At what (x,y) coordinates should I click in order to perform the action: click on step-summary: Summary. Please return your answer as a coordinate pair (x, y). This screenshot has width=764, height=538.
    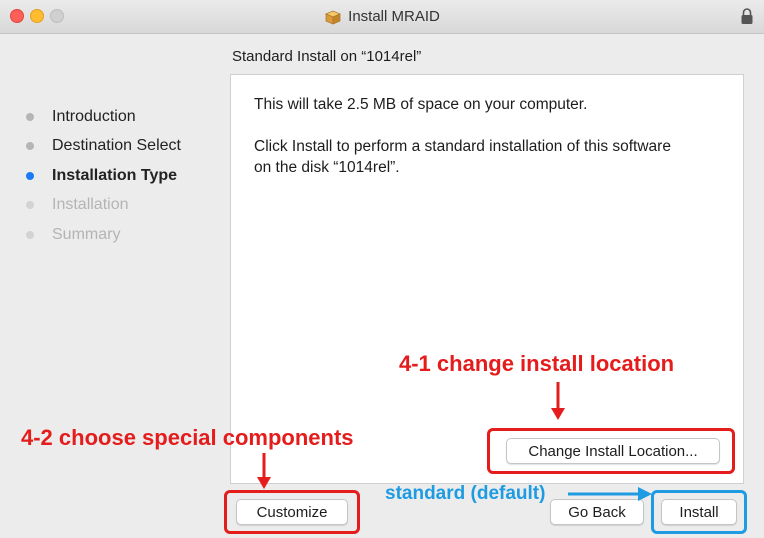
    Looking at the image, I should click on (103, 235).